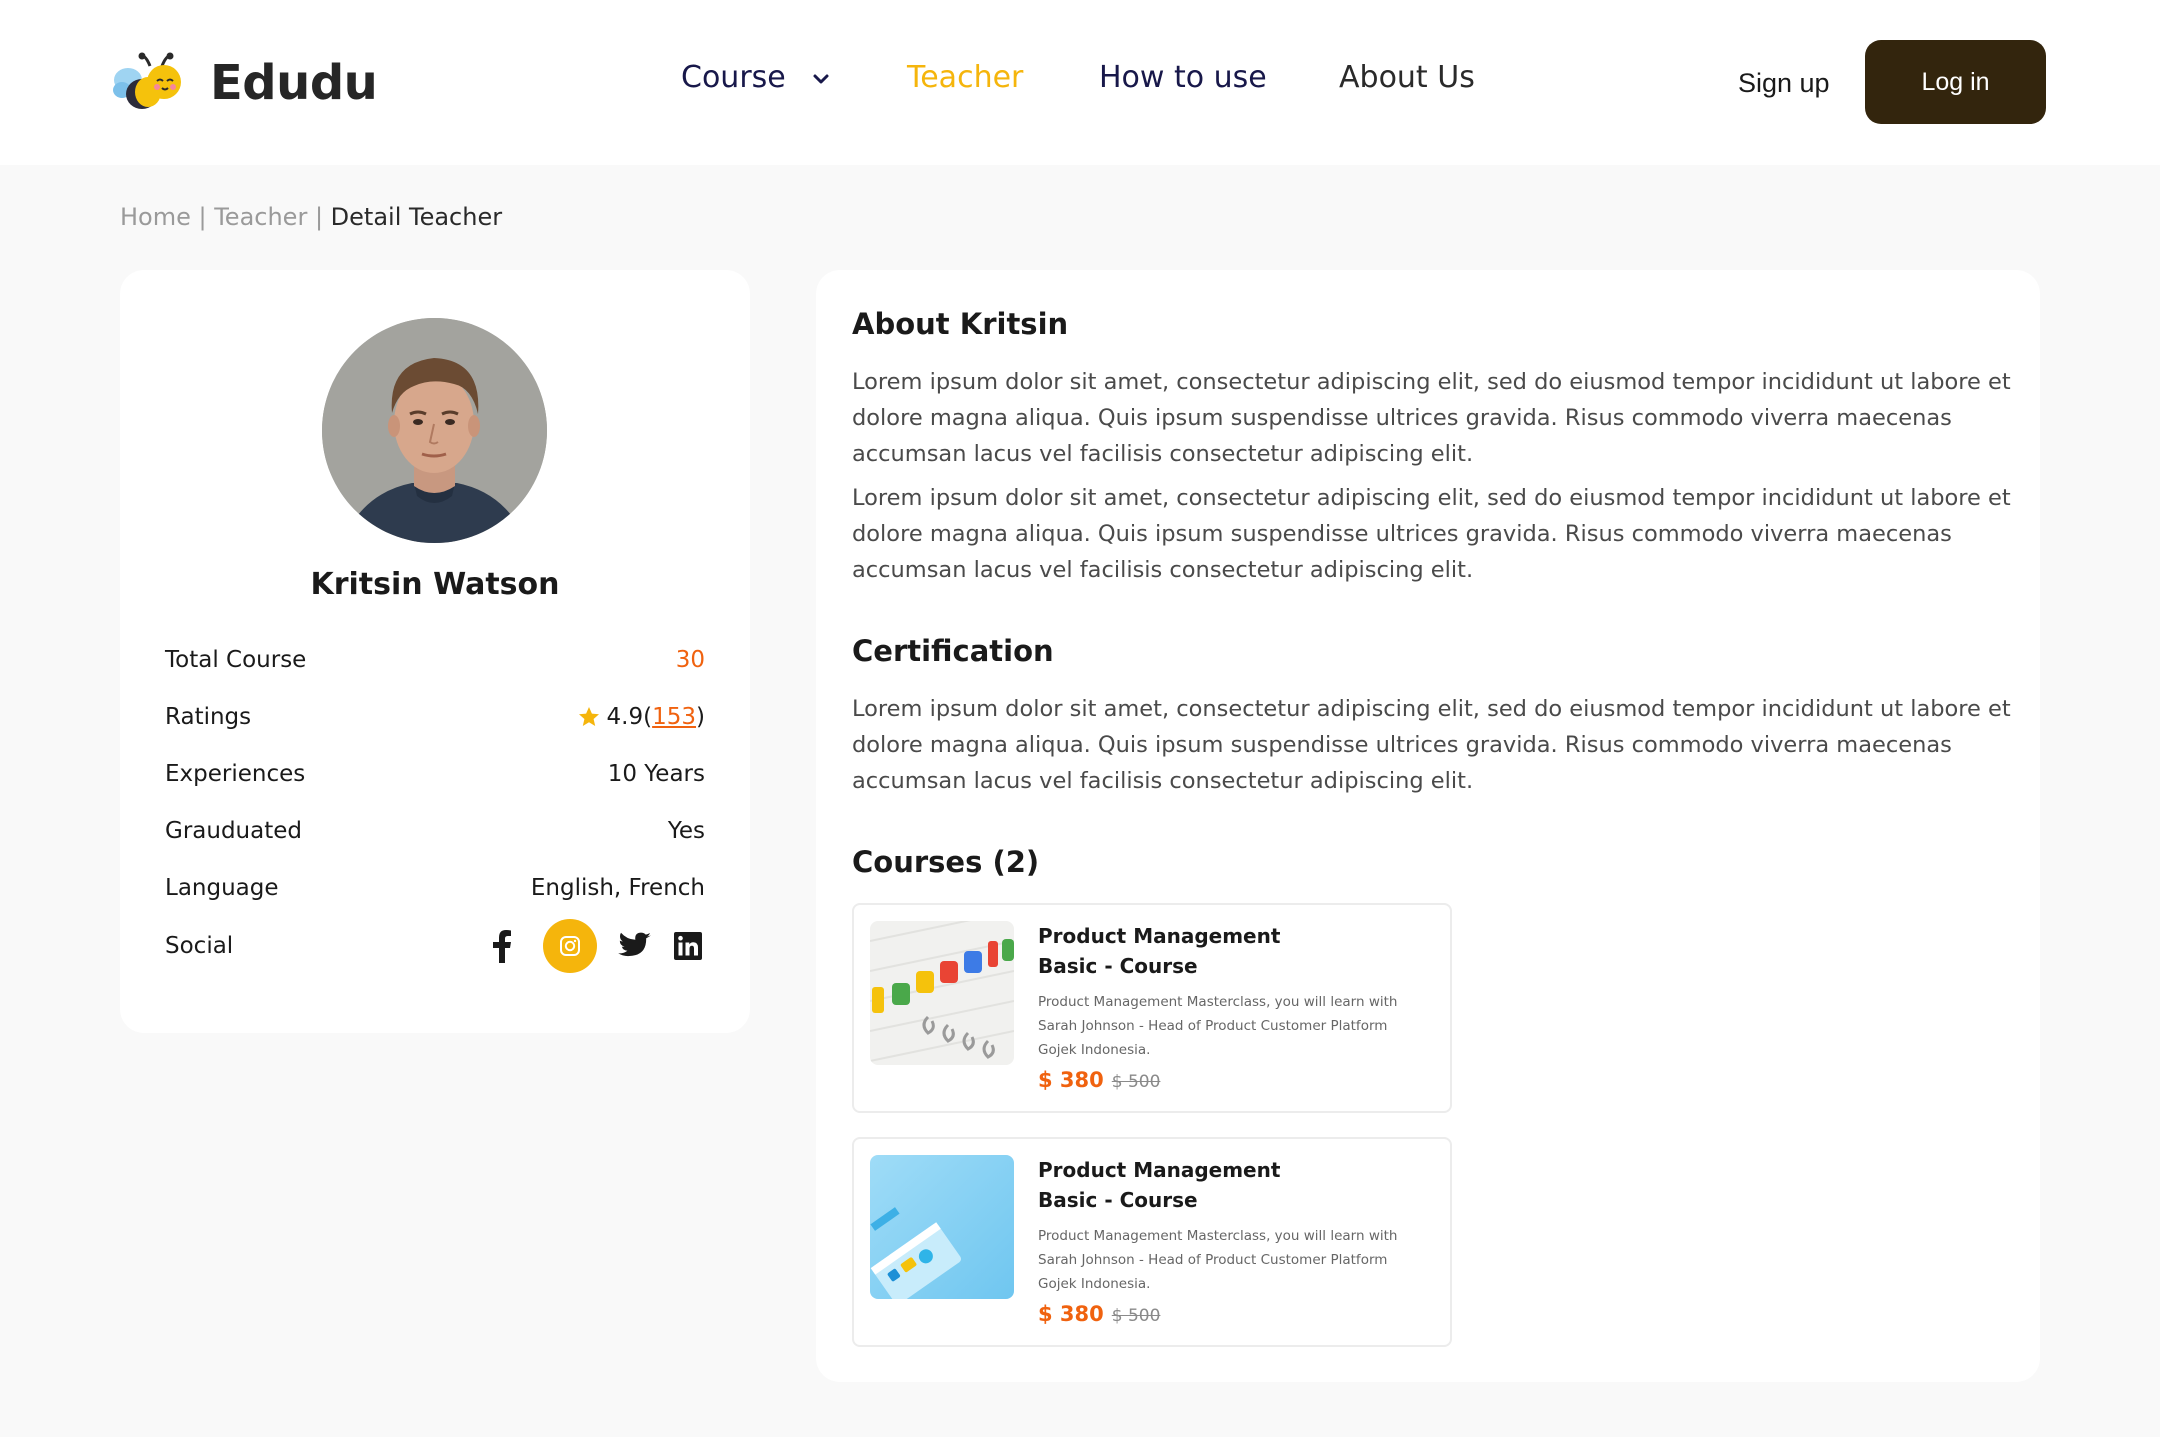  I want to click on rating-score: 4.9, so click(625, 717).